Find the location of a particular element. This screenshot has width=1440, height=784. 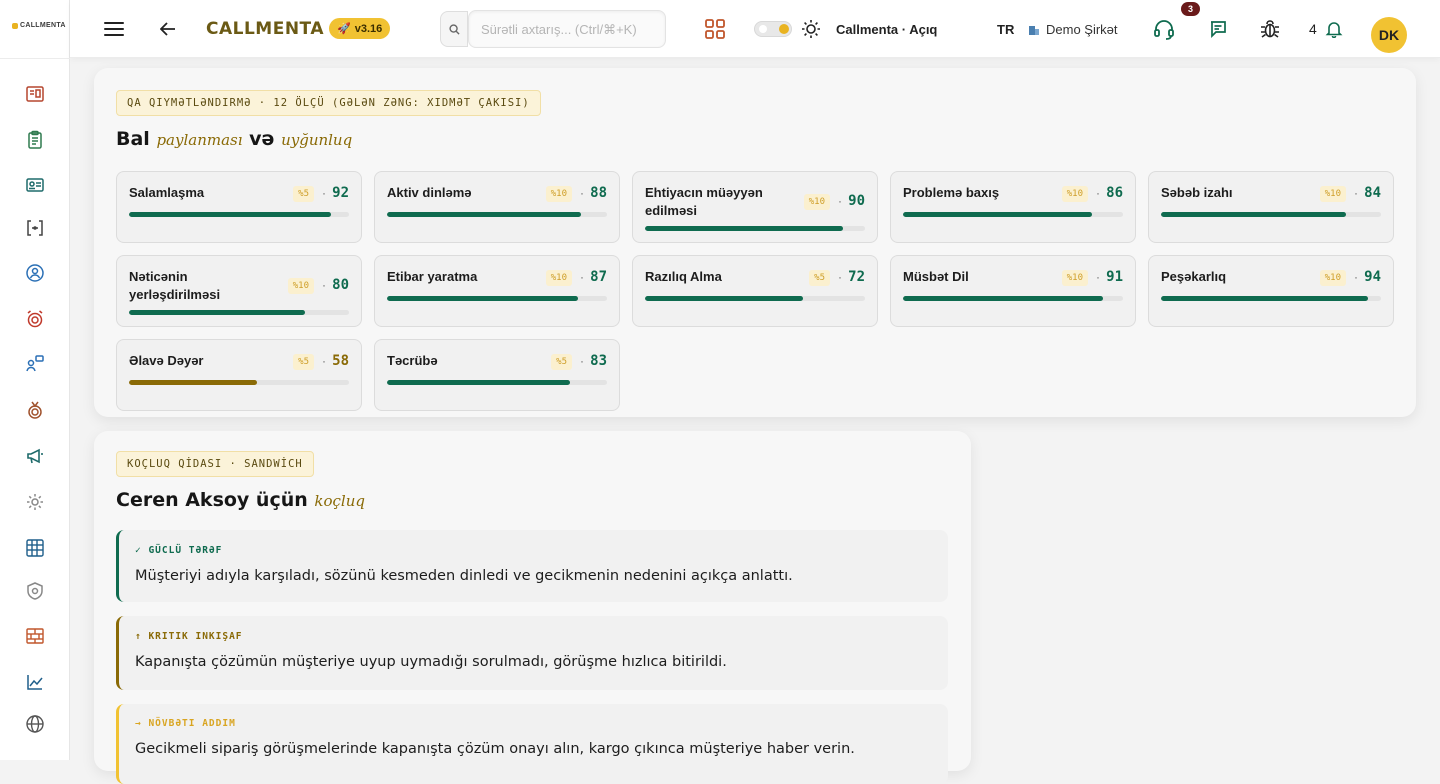

app-title: CALLMENTA is located at coordinates (265, 29).